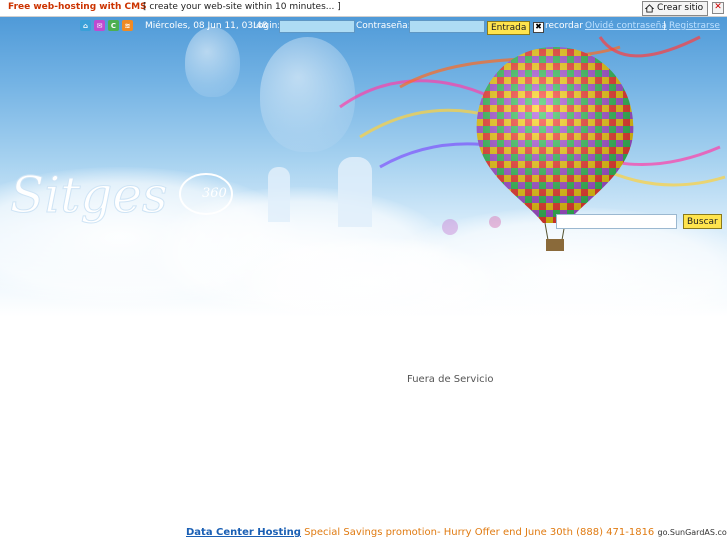 Image resolution: width=727 pixels, height=545 pixels. What do you see at coordinates (680, 8) in the screenshot?
I see `create-site-label: Crear sitio` at bounding box center [680, 8].